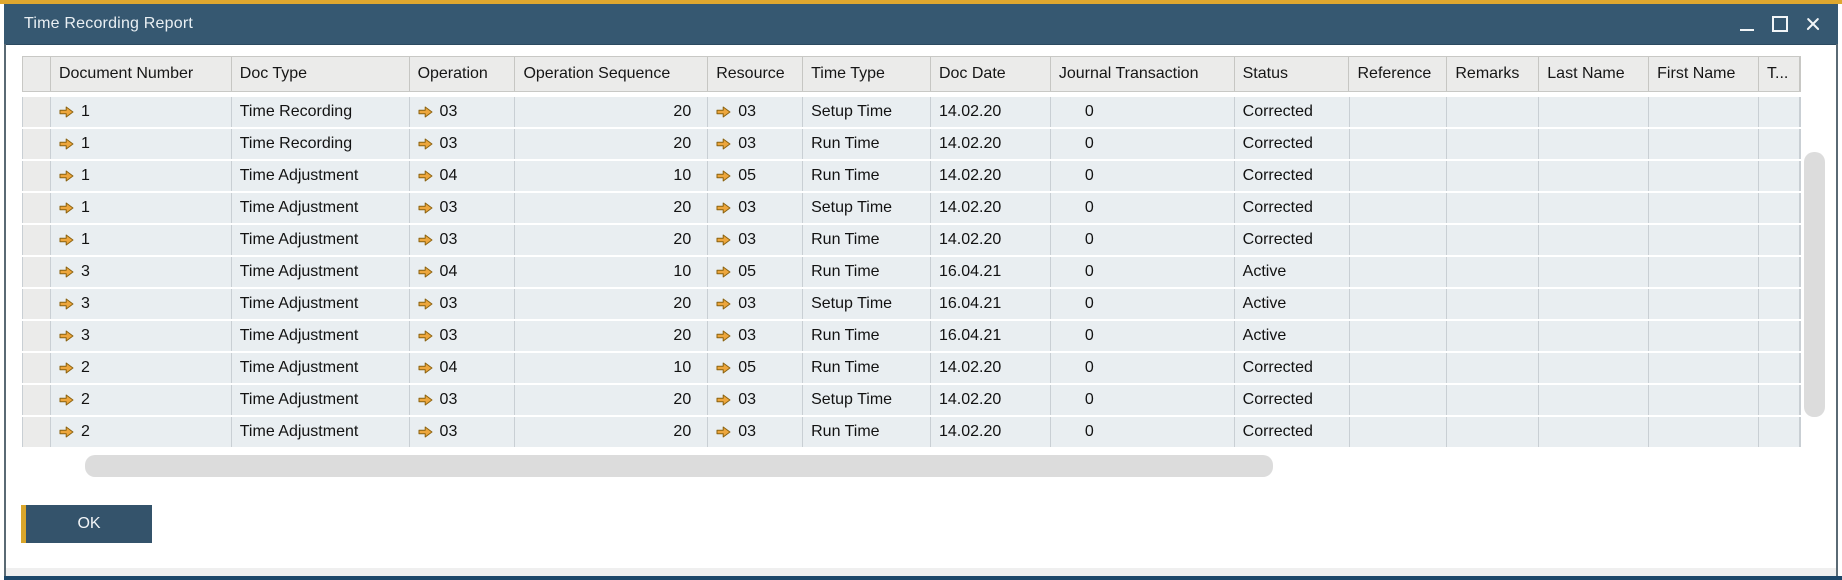 This screenshot has width=1842, height=580. What do you see at coordinates (612, 432) in the screenshot?
I see `cell-operation-sequence: 20` at bounding box center [612, 432].